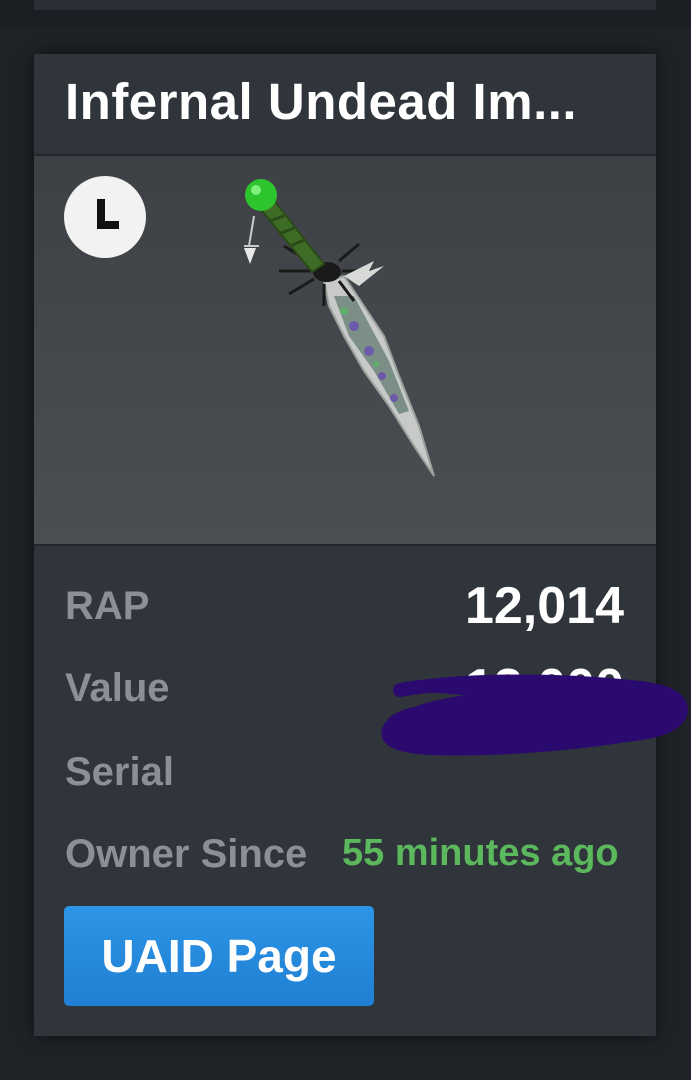 The width and height of the screenshot is (691, 1080). What do you see at coordinates (345, 611) in the screenshot?
I see `stat-row-rap: RAP 12,014` at bounding box center [345, 611].